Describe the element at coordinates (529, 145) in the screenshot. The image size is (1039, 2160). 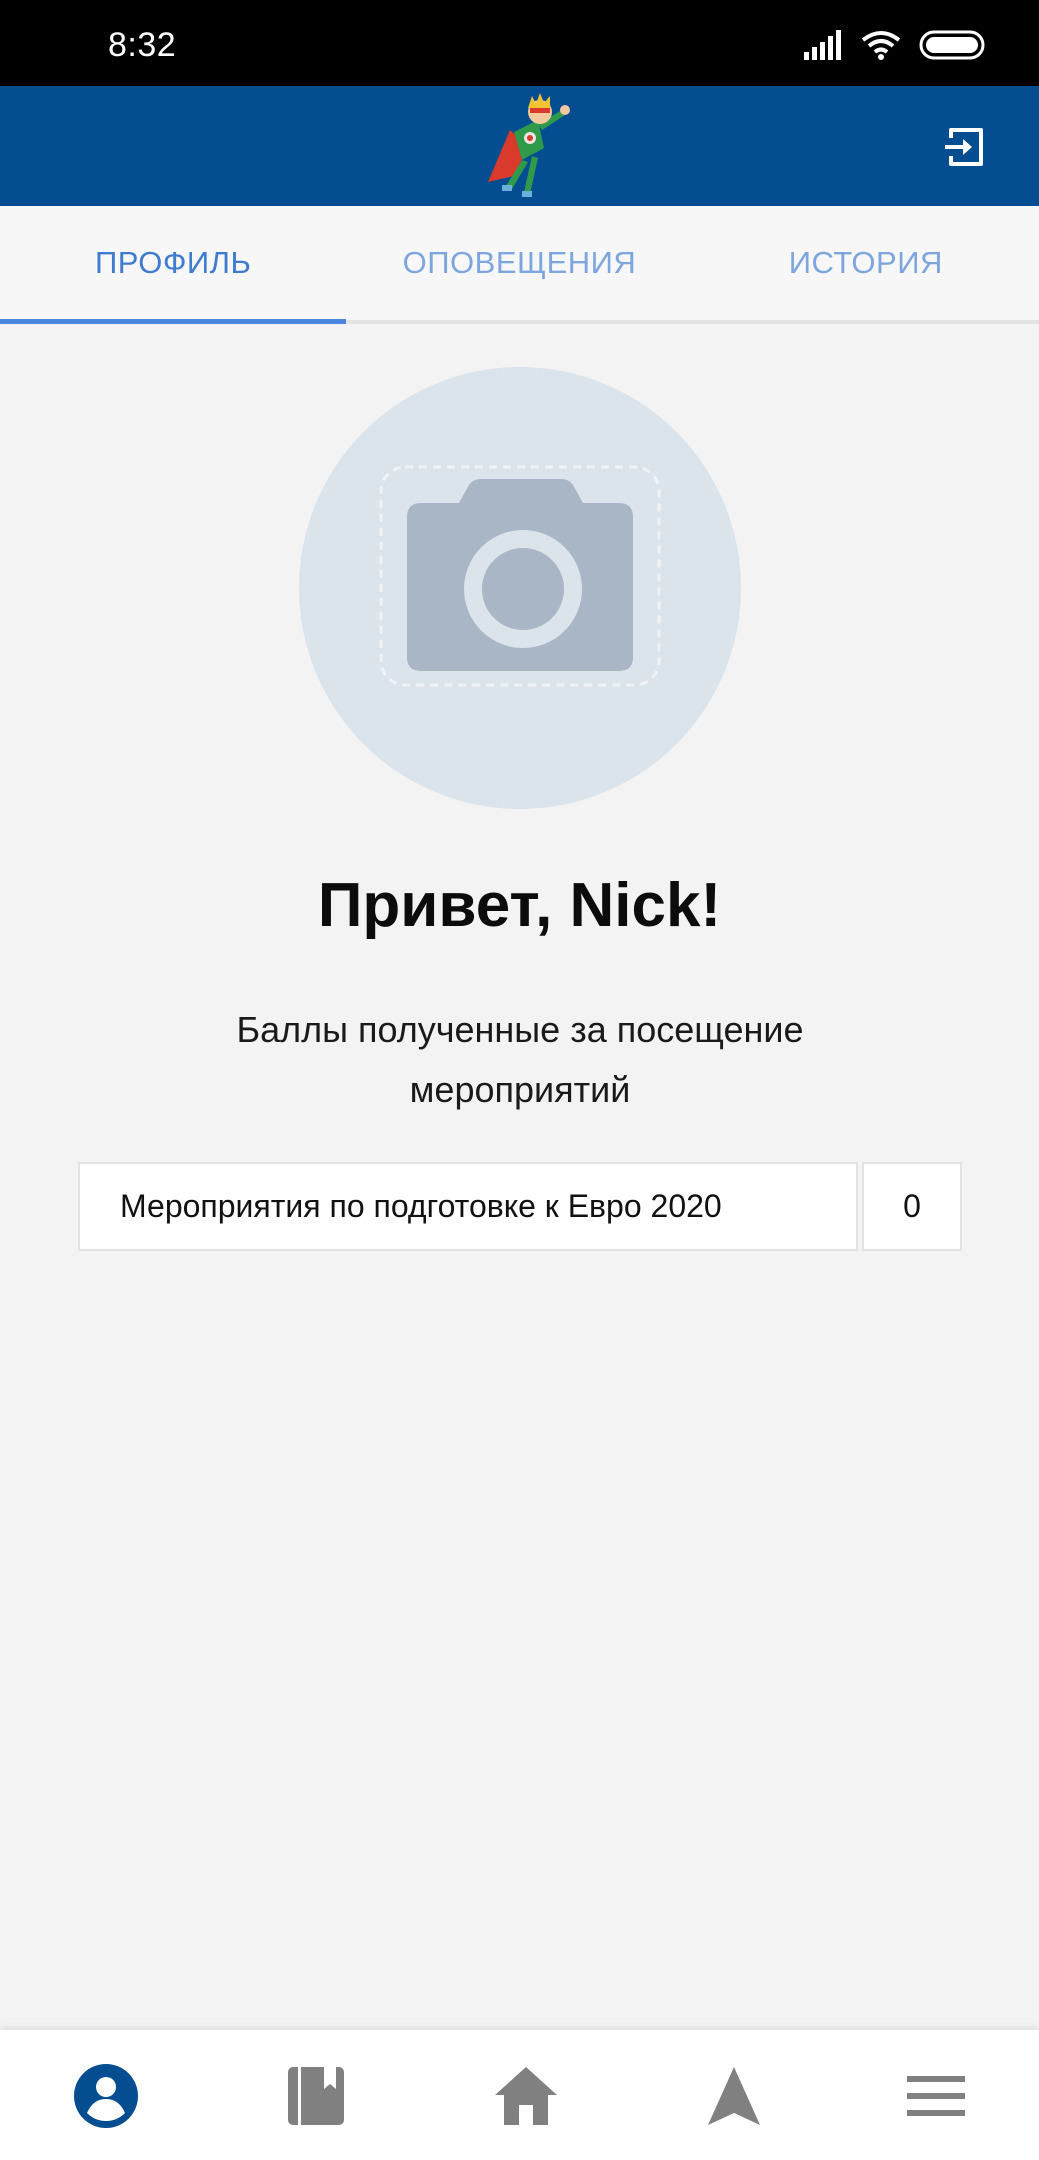
I see `superhero-mascot-logo` at that location.